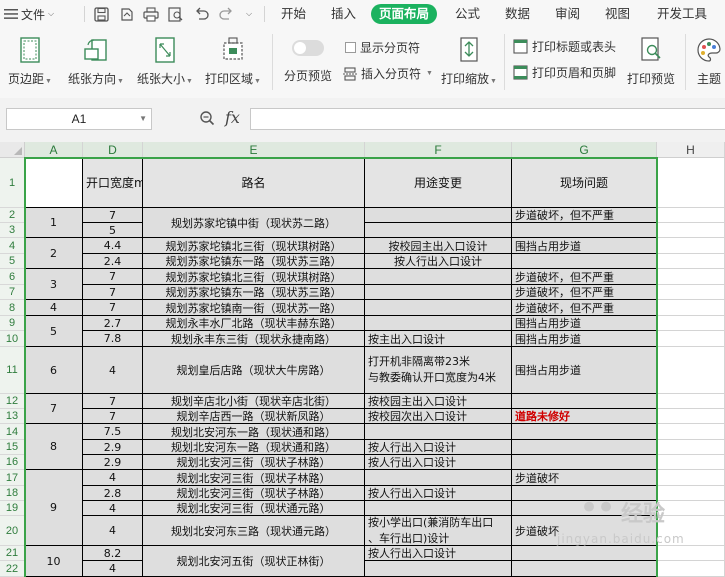 This screenshot has width=725, height=577. I want to click on group-number-cell: 3, so click(54, 284).